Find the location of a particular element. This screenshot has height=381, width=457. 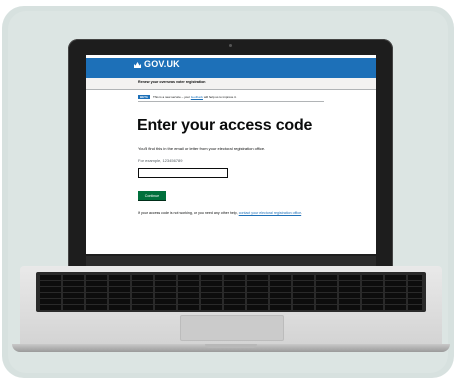

phase-tag: BETA is located at coordinates (144, 97).